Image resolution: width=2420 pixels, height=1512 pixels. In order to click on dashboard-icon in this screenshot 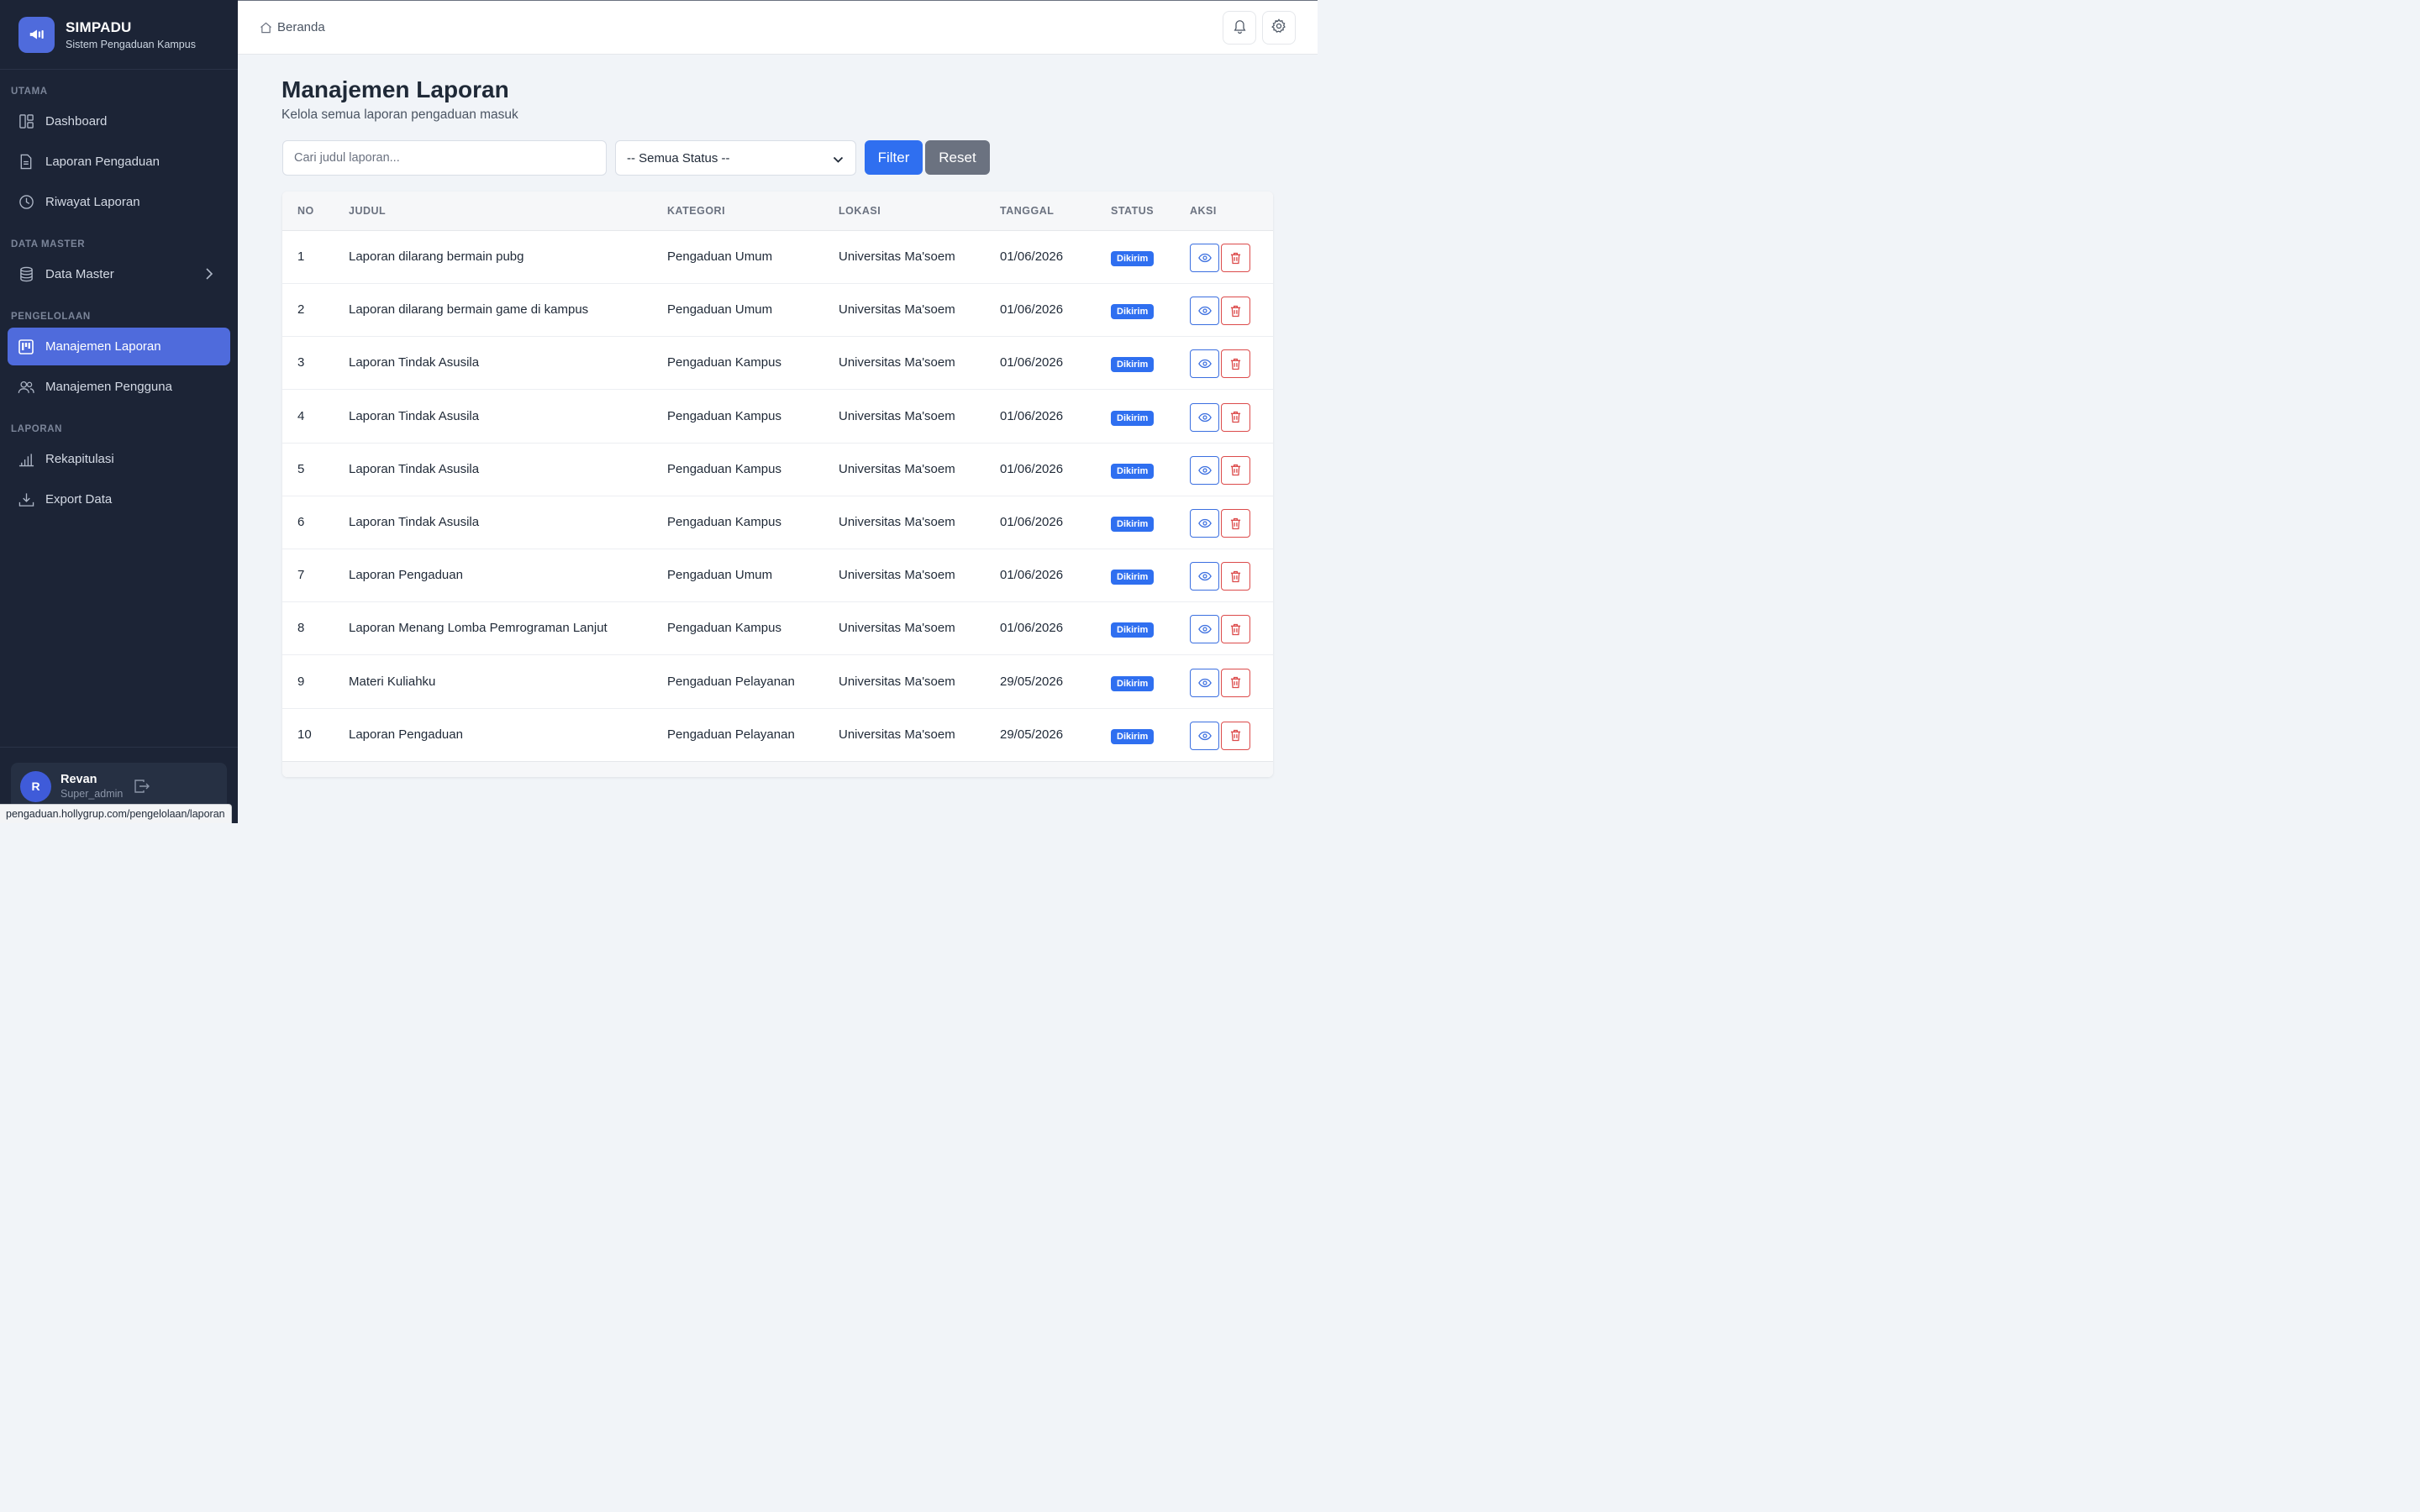, I will do `click(26, 121)`.